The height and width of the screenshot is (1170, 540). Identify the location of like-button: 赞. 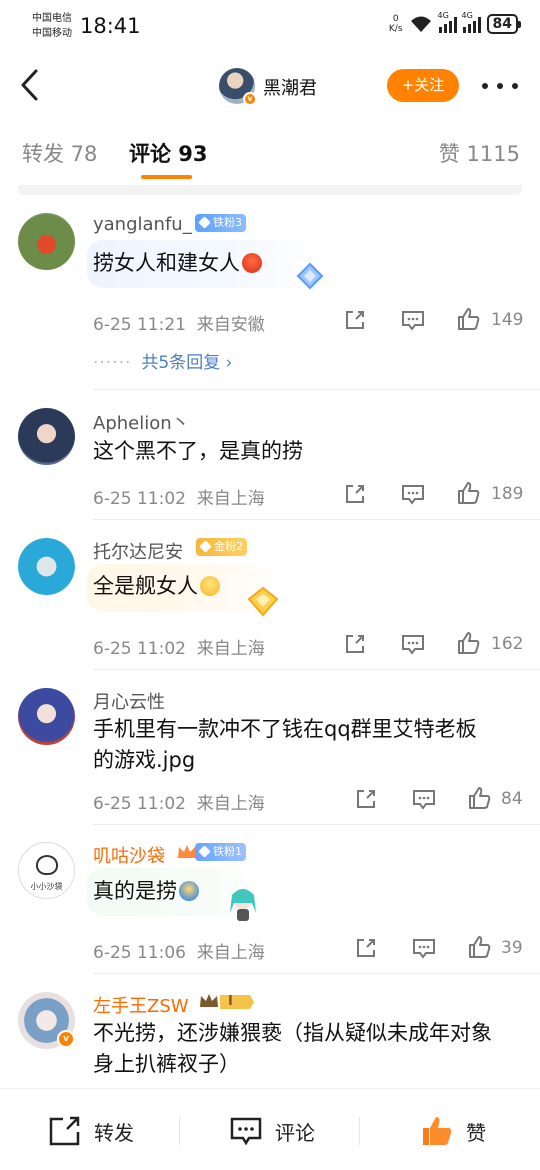
(453, 1131).